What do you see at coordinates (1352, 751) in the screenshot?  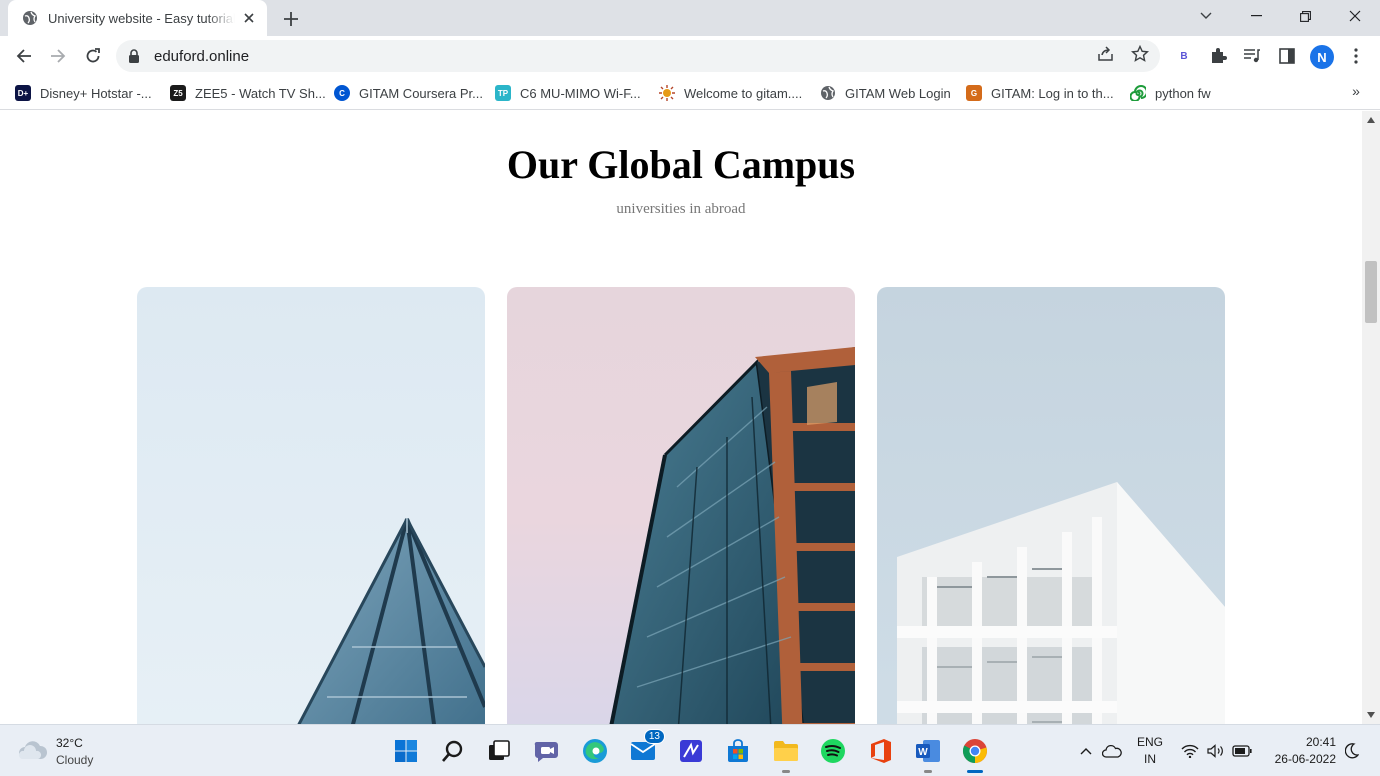 I see `focus-assist-moon-icon` at bounding box center [1352, 751].